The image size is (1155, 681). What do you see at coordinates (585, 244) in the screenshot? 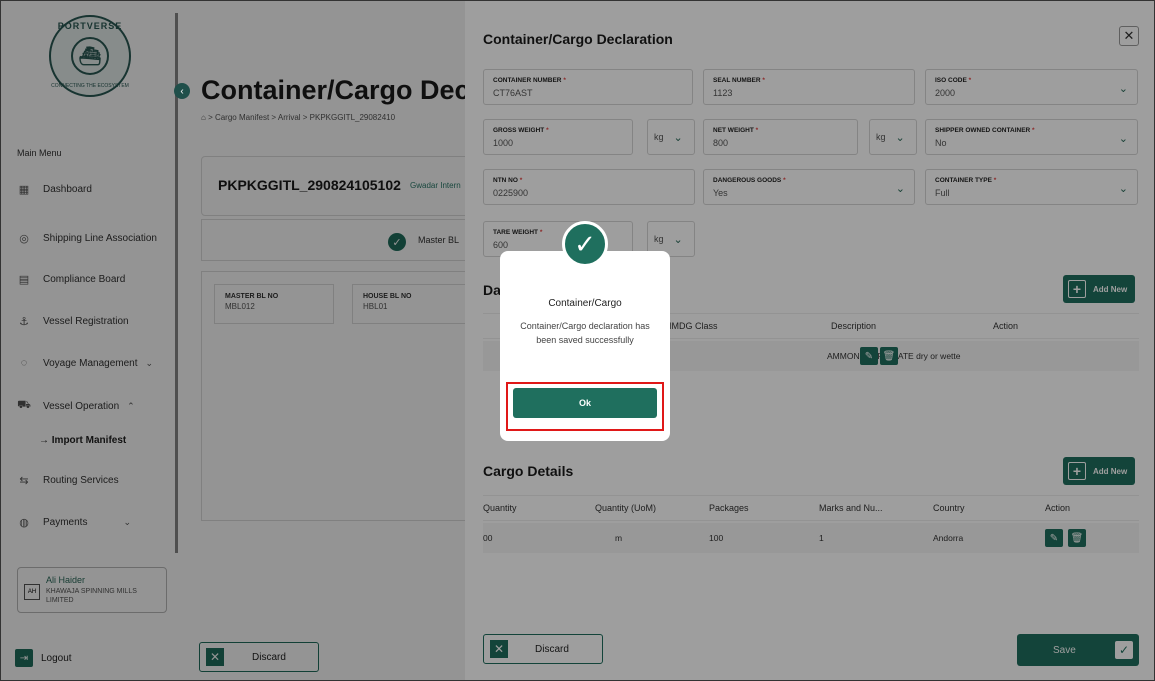
I see `success-check-icon: ✓` at bounding box center [585, 244].